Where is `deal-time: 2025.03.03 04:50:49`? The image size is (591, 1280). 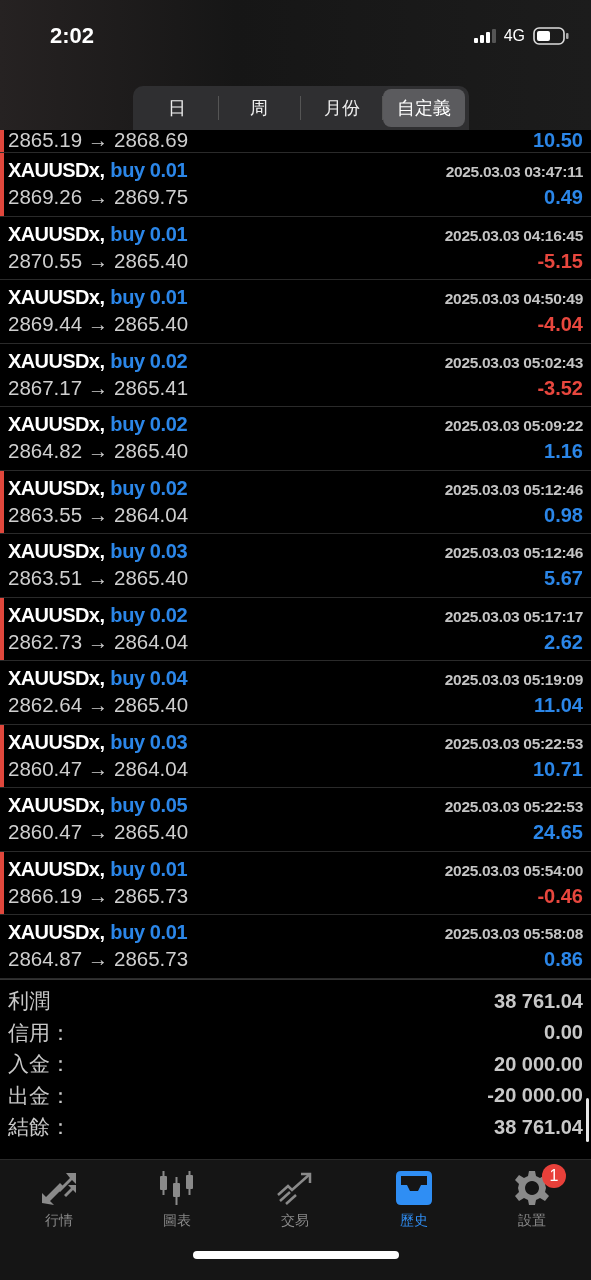 deal-time: 2025.03.03 04:50:49 is located at coordinates (513, 299).